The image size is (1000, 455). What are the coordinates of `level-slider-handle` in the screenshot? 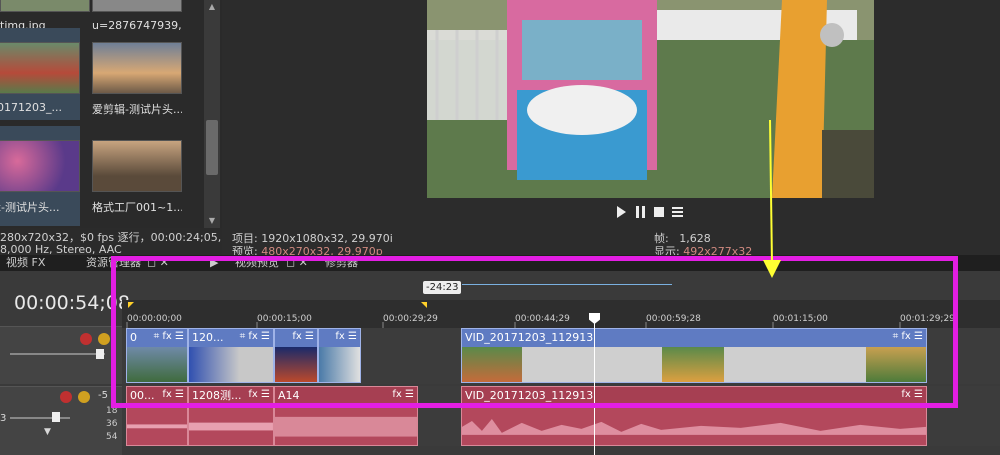 It's located at (100, 354).